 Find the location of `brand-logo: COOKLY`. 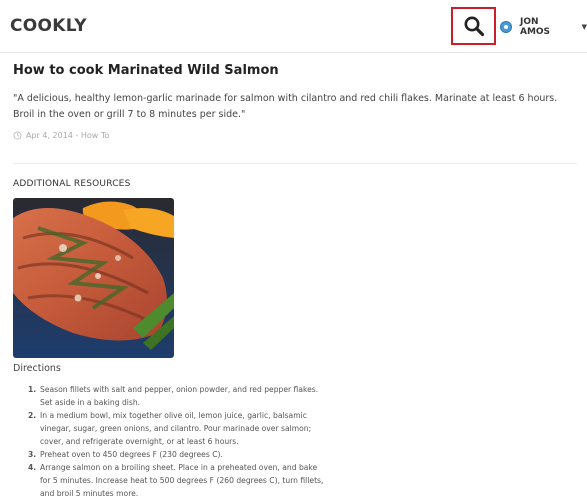

brand-logo: COOKLY is located at coordinates (48, 26).